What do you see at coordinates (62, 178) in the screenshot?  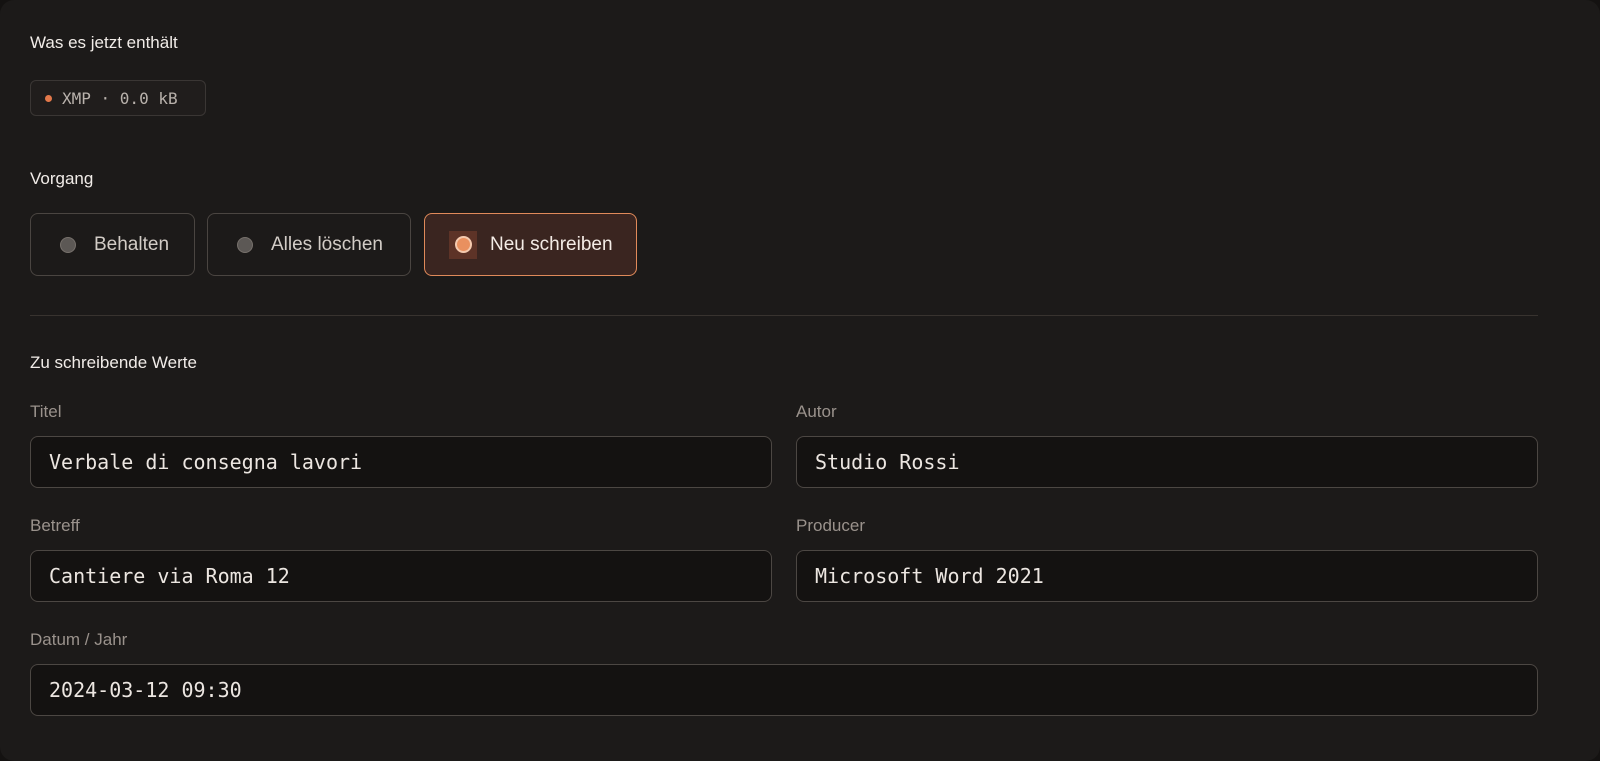 I see `operation-heading: Vorgang` at bounding box center [62, 178].